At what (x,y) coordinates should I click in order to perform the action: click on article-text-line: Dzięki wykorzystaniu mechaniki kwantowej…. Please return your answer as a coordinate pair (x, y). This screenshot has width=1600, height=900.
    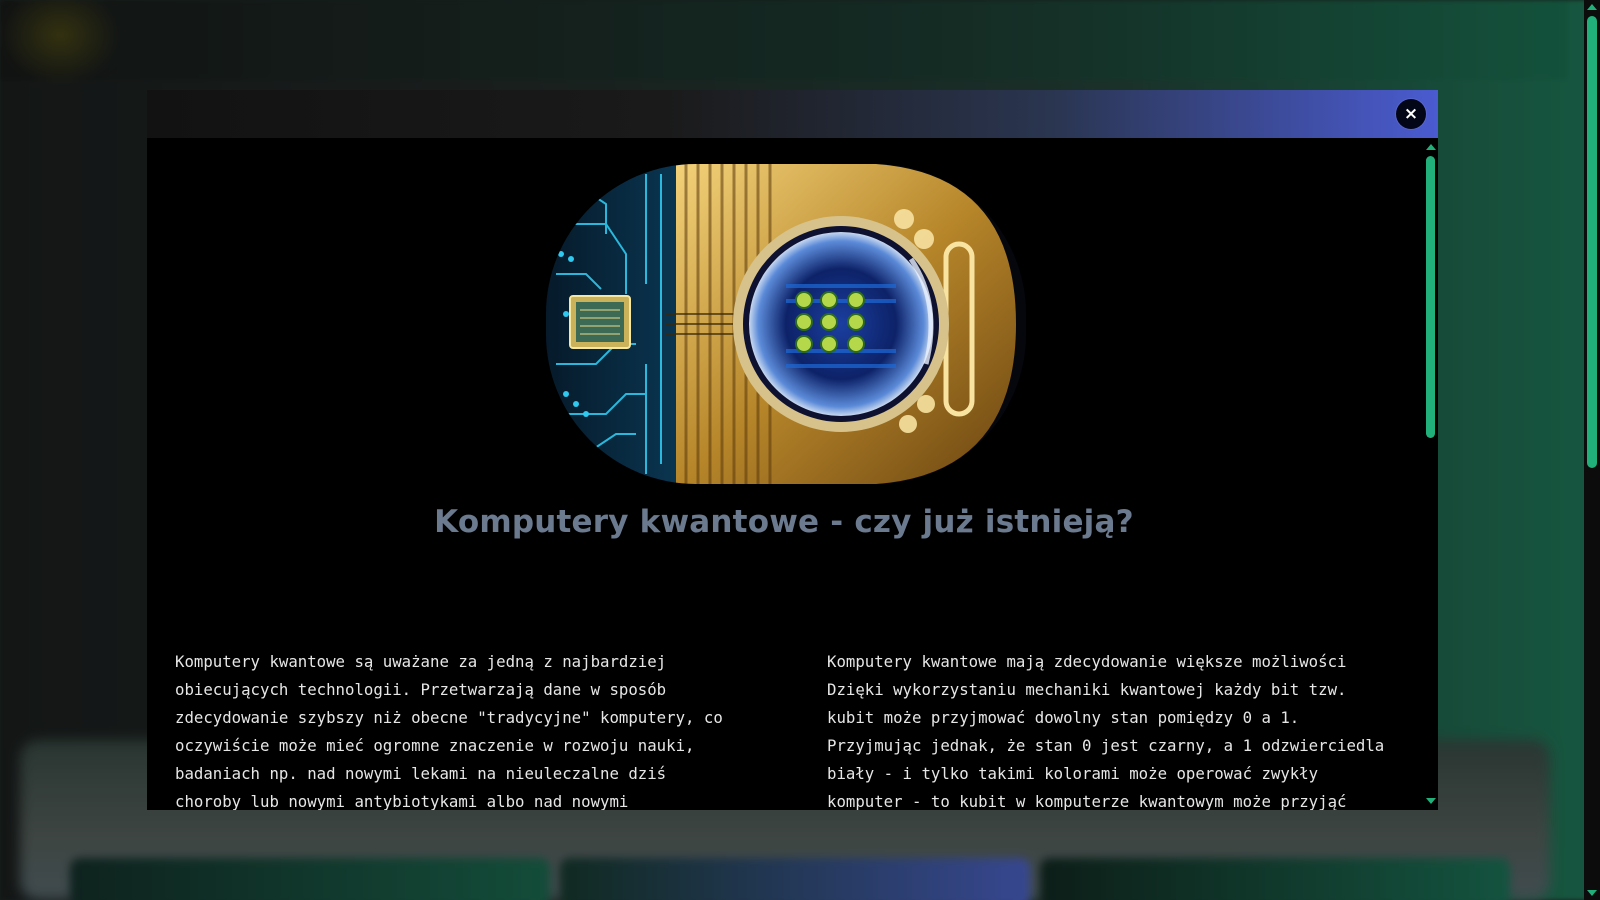
    Looking at the image, I should click on (1087, 689).